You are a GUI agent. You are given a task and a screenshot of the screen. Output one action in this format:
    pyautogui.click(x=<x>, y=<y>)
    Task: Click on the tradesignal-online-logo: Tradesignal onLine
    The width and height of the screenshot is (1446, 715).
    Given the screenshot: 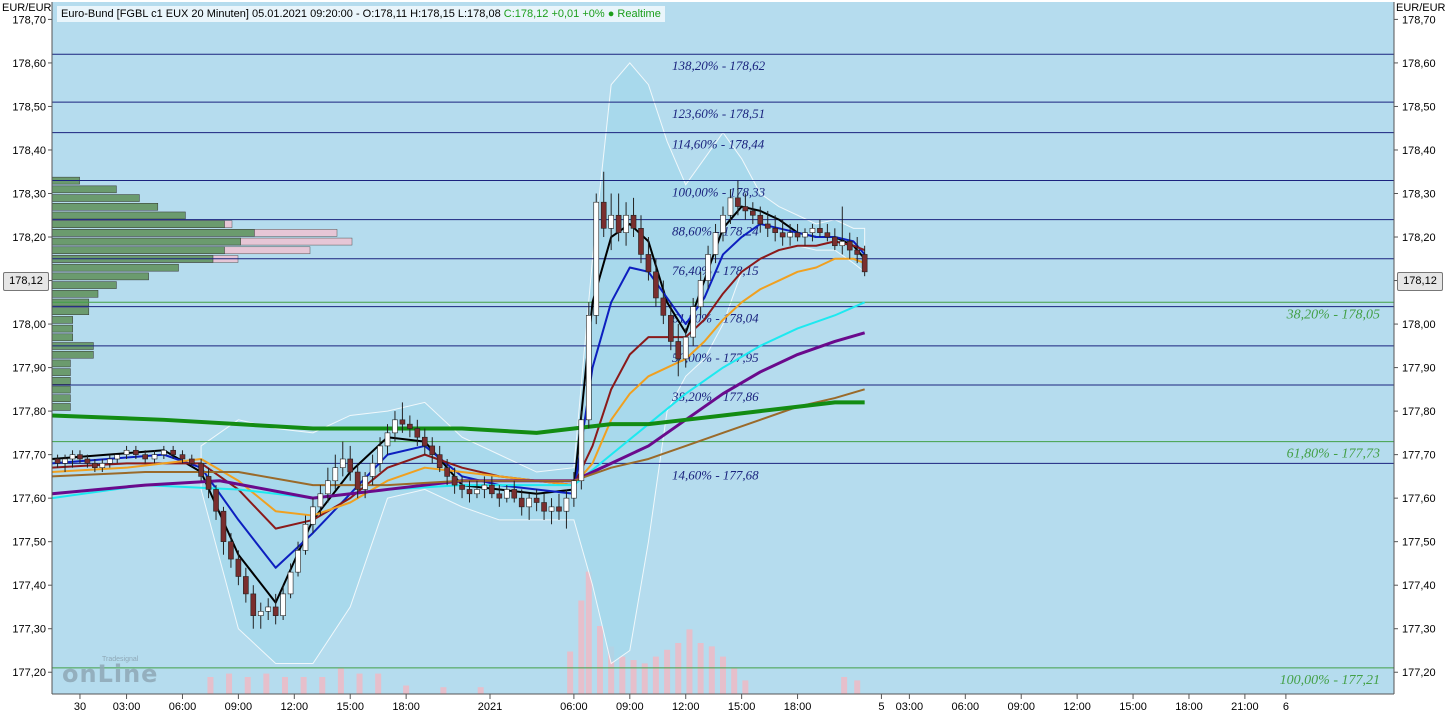 What is the action you would take?
    pyautogui.click(x=117, y=671)
    